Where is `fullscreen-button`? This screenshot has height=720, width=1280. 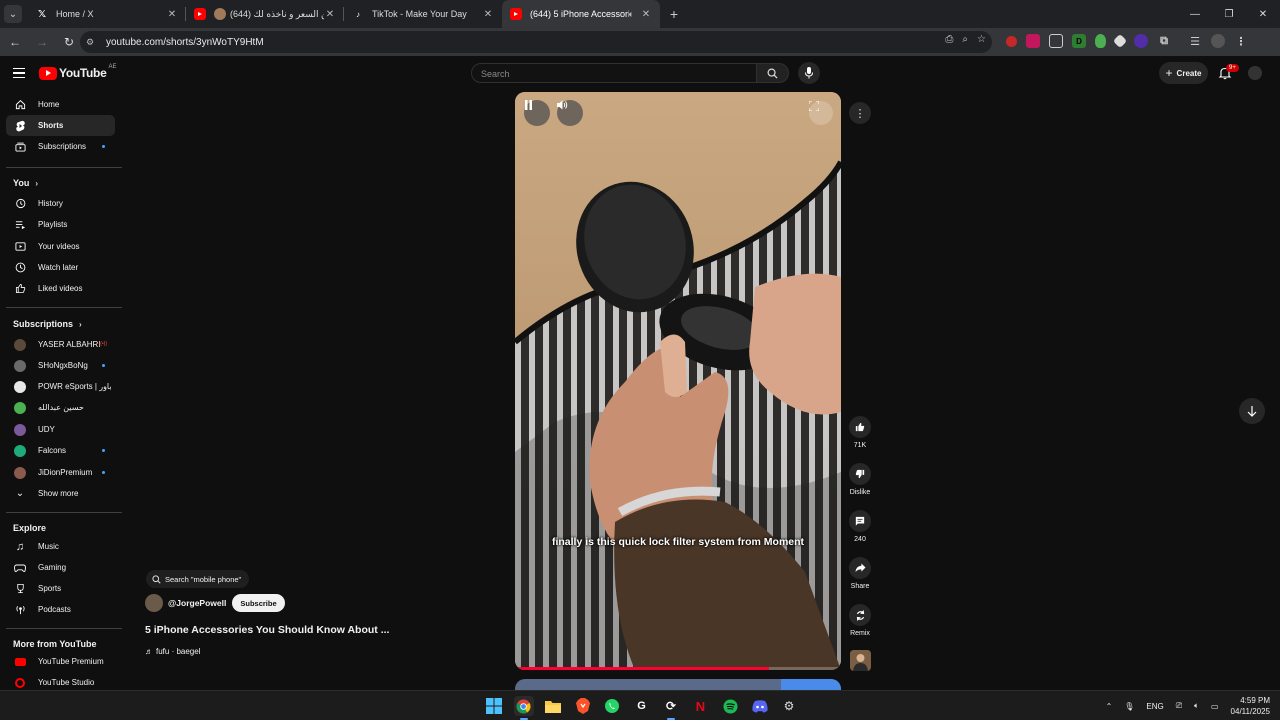
fullscreen-button is located at coordinates (821, 113).